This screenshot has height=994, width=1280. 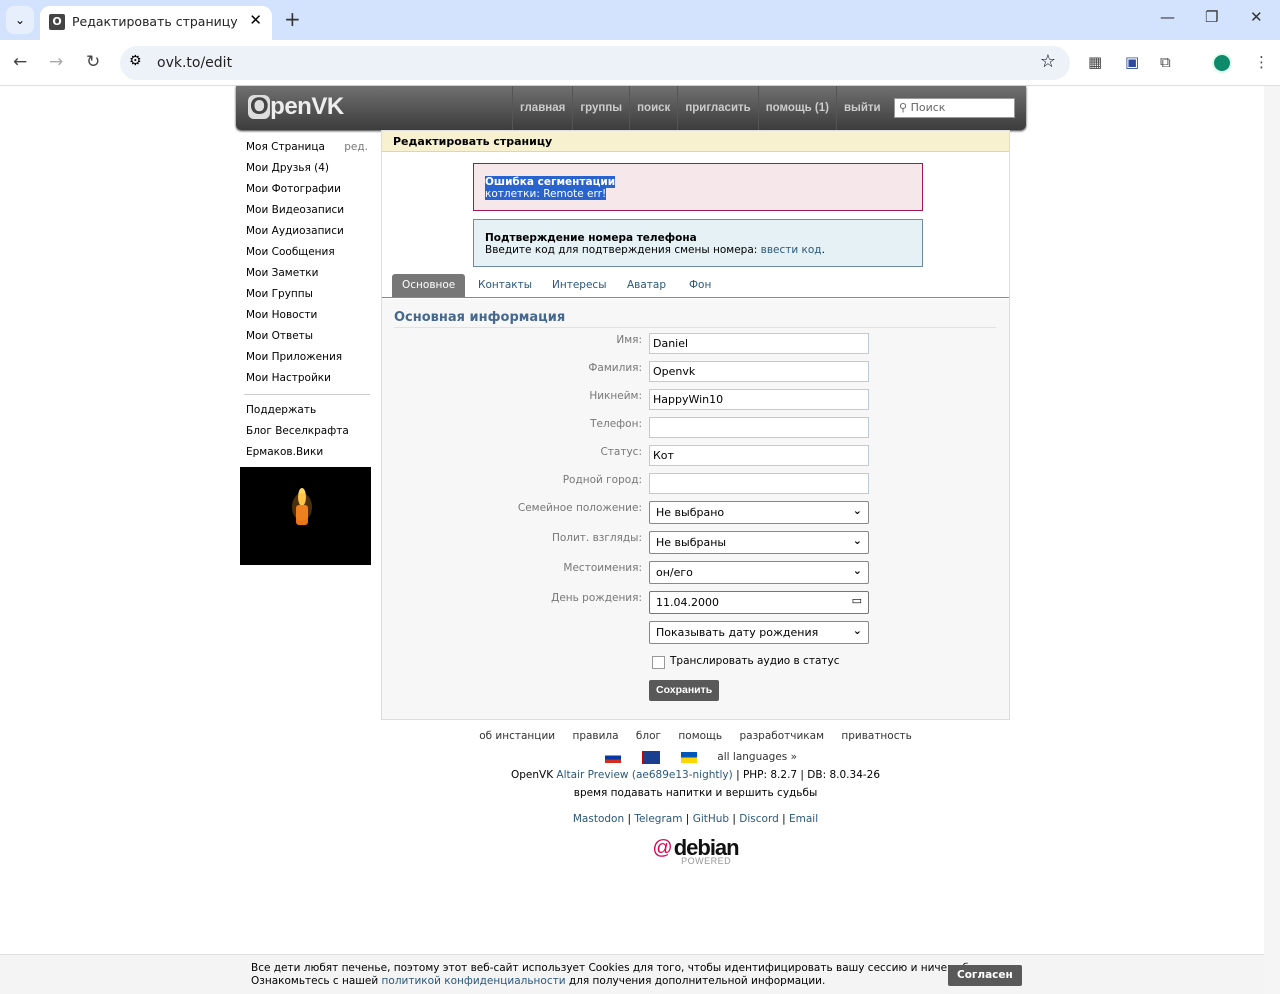 What do you see at coordinates (759, 399) in the screenshot?
I see `nickname-input: HappyWin10` at bounding box center [759, 399].